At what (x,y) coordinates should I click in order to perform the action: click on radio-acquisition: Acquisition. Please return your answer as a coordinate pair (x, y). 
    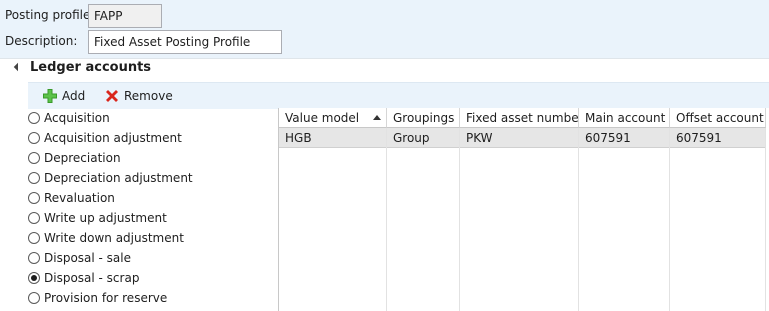
    Looking at the image, I should click on (69, 118).